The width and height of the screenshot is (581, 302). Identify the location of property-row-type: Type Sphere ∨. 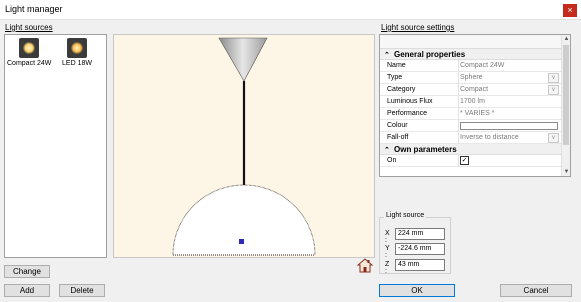
(475, 78).